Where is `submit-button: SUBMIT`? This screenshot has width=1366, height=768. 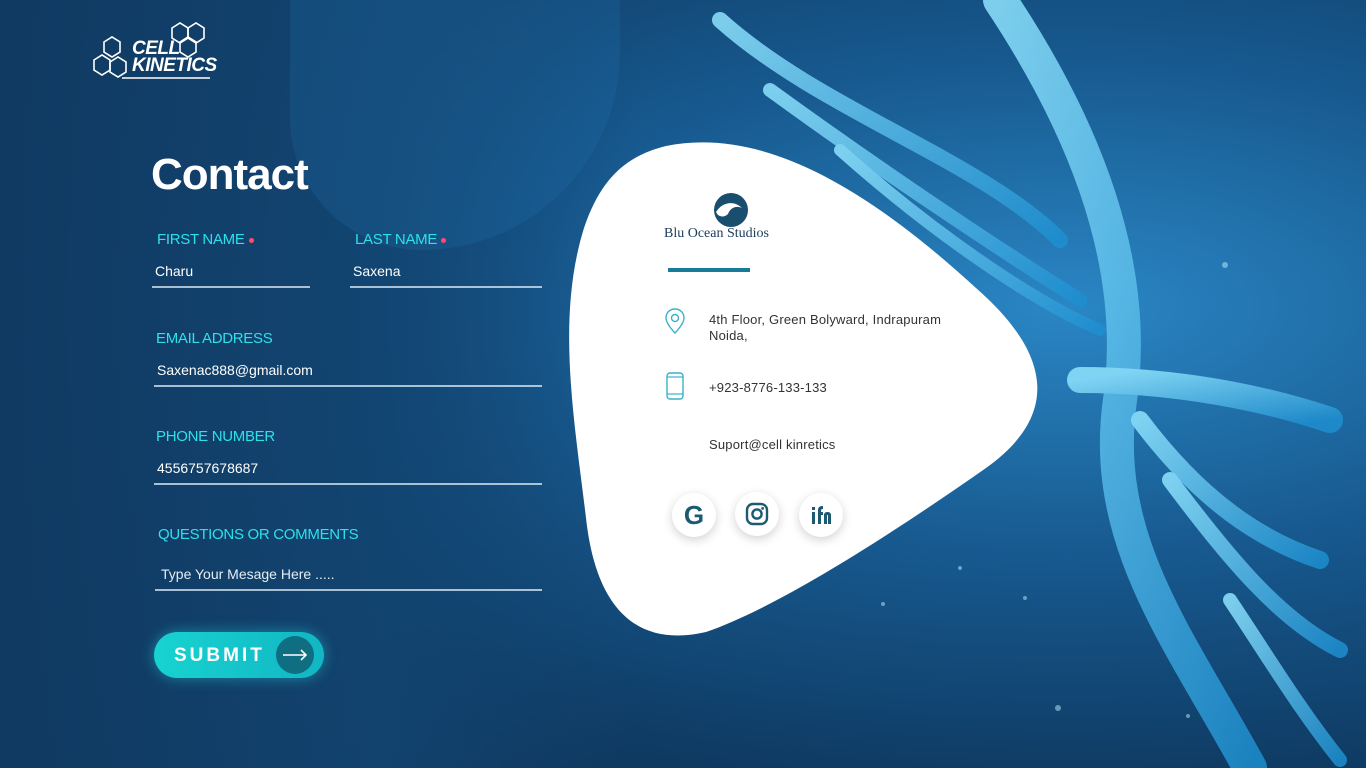 submit-button: SUBMIT is located at coordinates (239, 655).